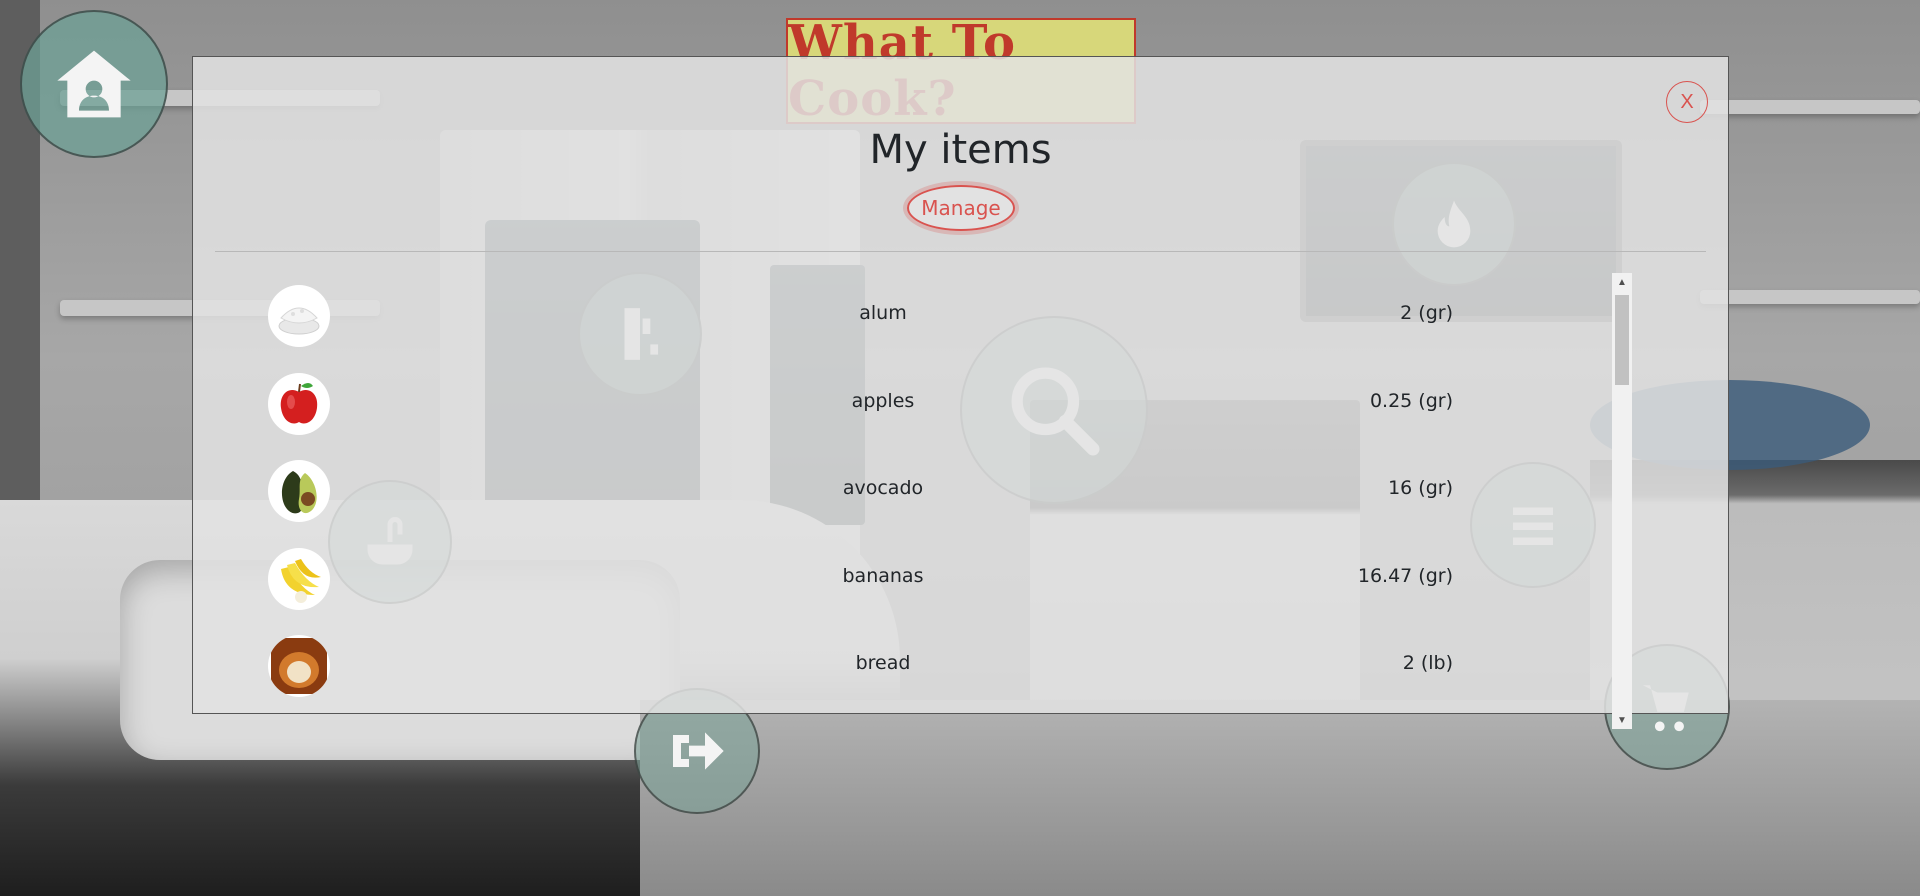 This screenshot has height=896, width=1920. I want to click on item-quantity: 0.25 (gr), so click(1411, 400).